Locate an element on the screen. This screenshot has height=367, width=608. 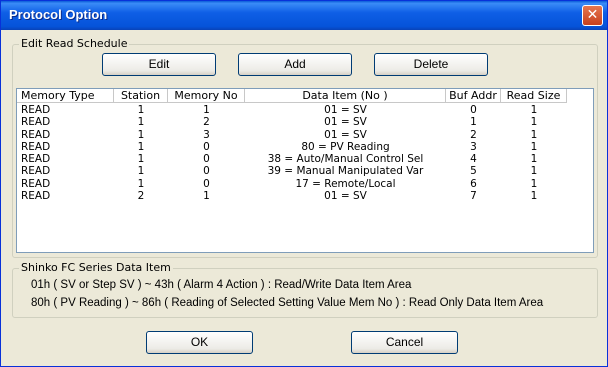
cell-buf-addr: 0 is located at coordinates (473, 110).